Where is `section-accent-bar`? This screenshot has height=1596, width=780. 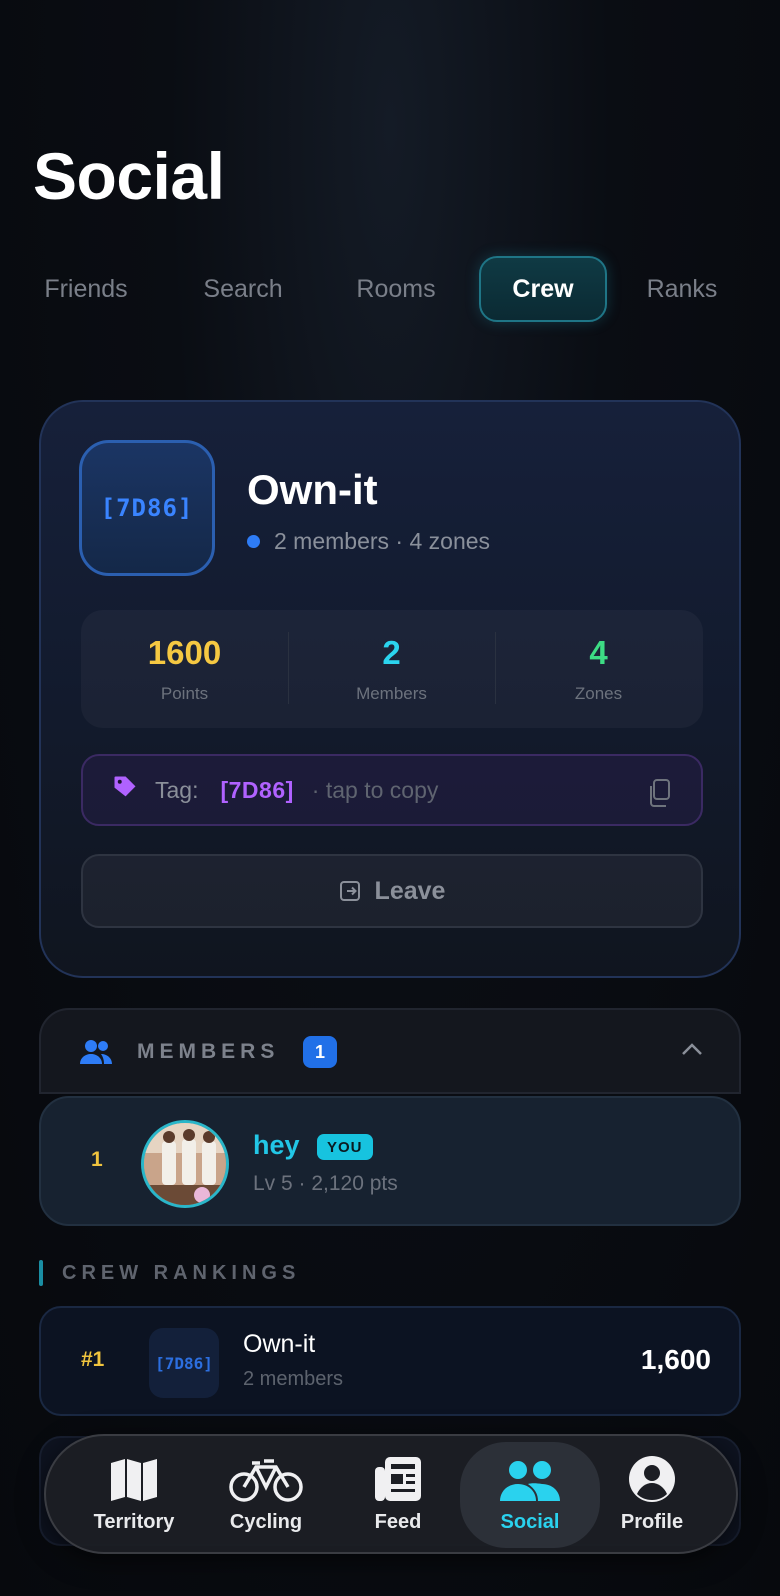 section-accent-bar is located at coordinates (41, 1273).